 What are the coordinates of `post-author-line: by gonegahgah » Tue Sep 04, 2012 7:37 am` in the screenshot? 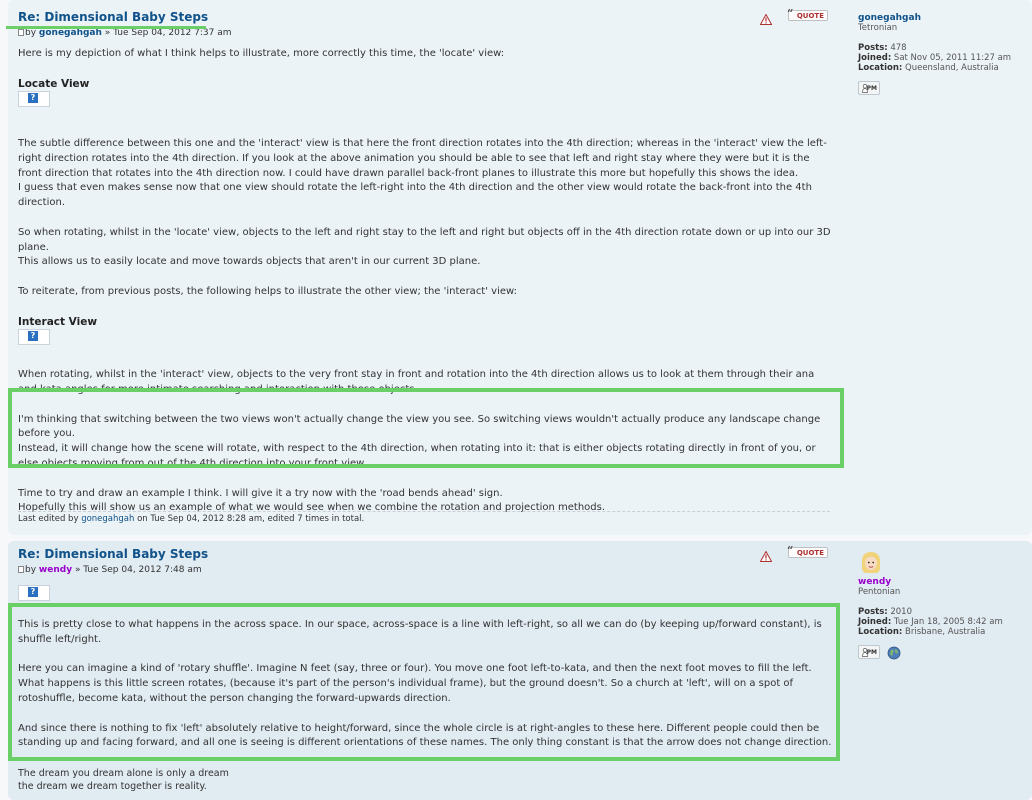 It's located at (125, 33).